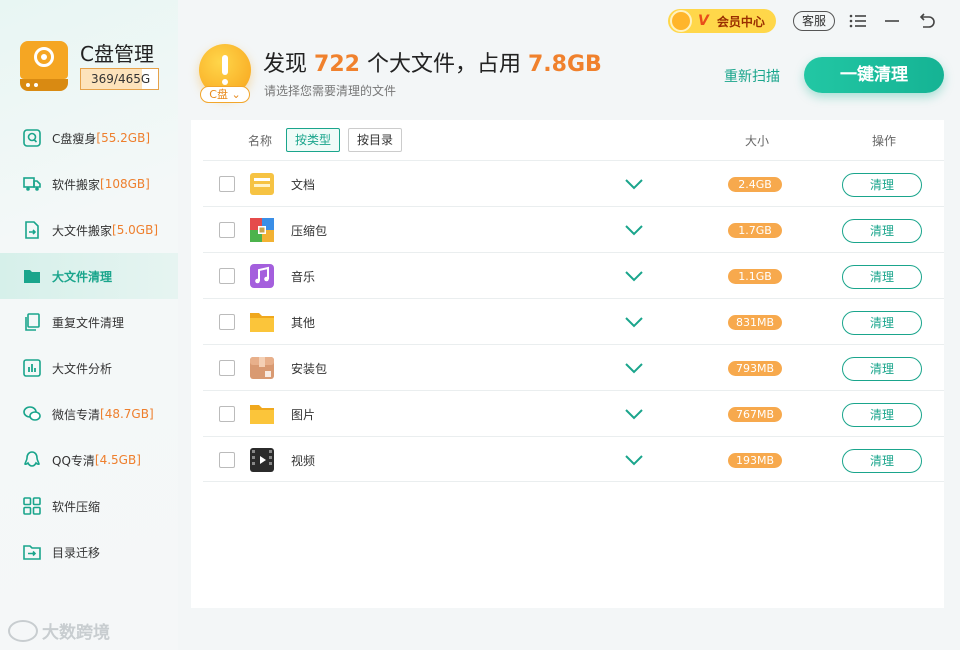 The image size is (960, 650). What do you see at coordinates (74, 138) in the screenshot?
I see `sidebar-item-label: C盘瘦身` at bounding box center [74, 138].